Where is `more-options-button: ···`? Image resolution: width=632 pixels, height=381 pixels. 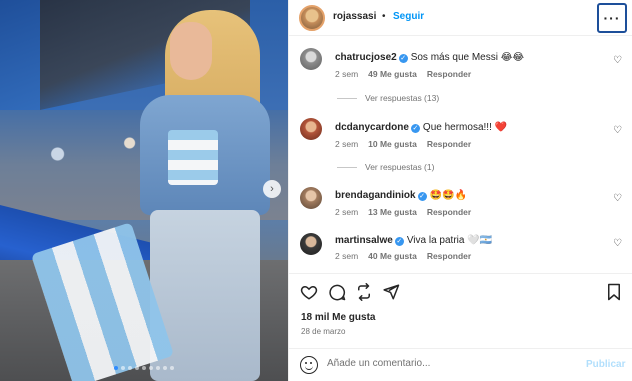 more-options-button: ··· is located at coordinates (612, 18).